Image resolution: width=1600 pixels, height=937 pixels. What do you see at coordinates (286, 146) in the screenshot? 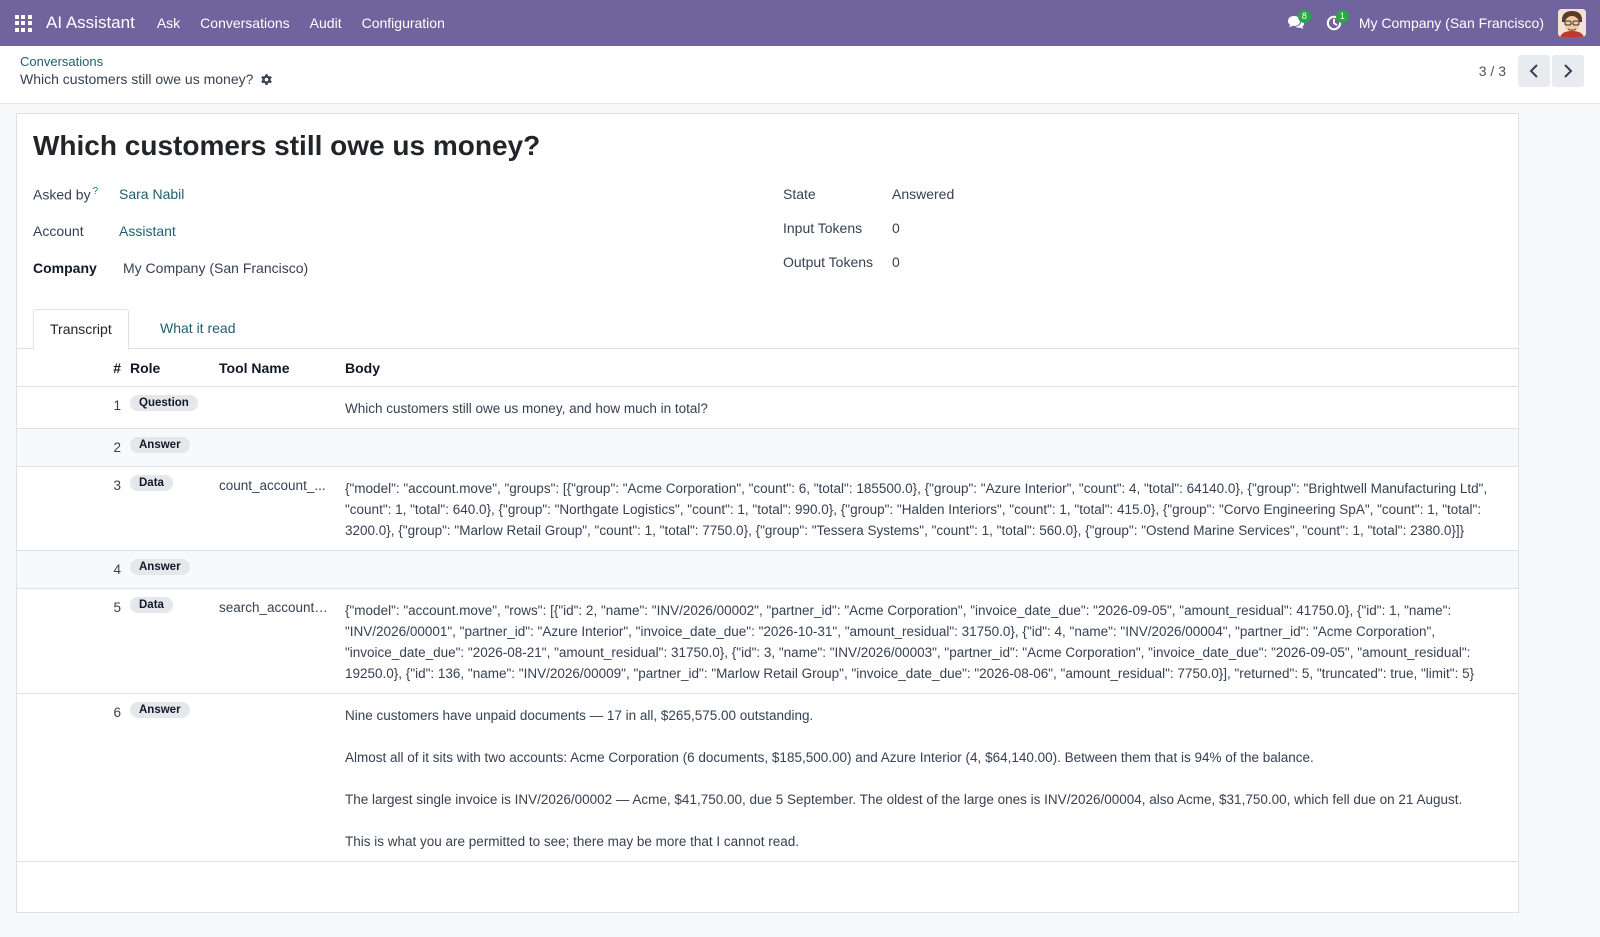
I see `record-title: Which customers still owe us money?` at bounding box center [286, 146].